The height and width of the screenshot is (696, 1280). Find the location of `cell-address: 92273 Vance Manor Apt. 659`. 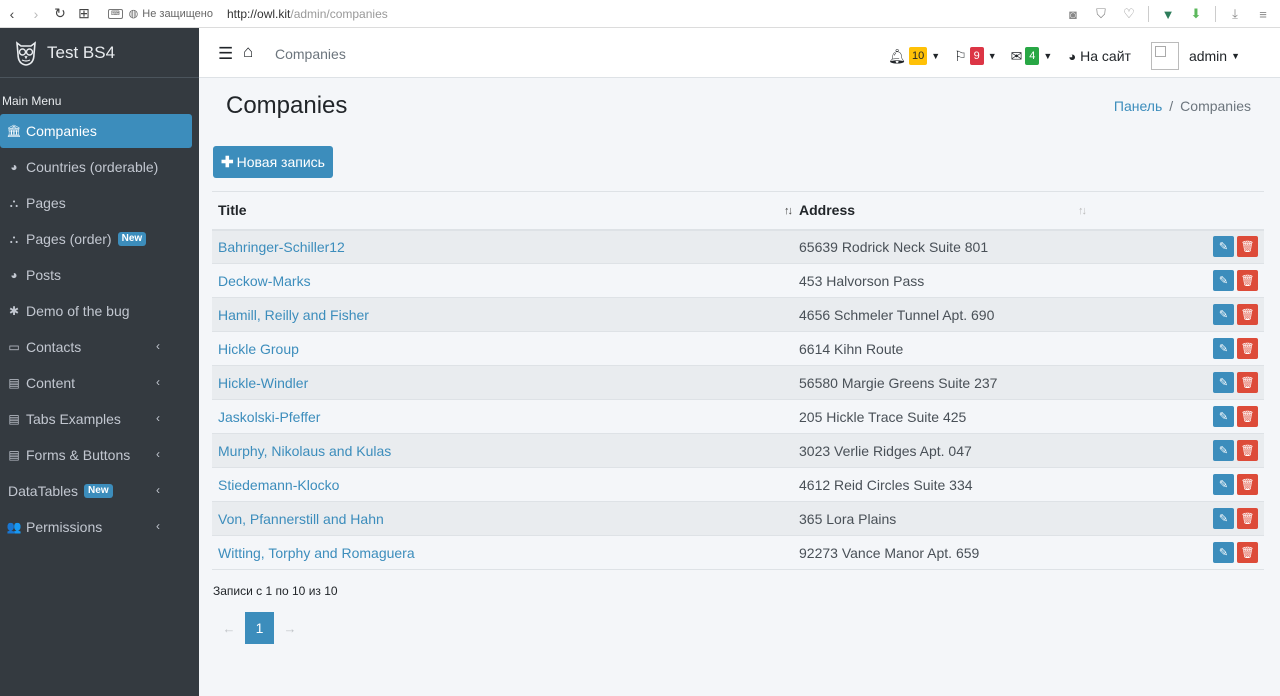

cell-address: 92273 Vance Manor Apt. 659 is located at coordinates (943, 552).